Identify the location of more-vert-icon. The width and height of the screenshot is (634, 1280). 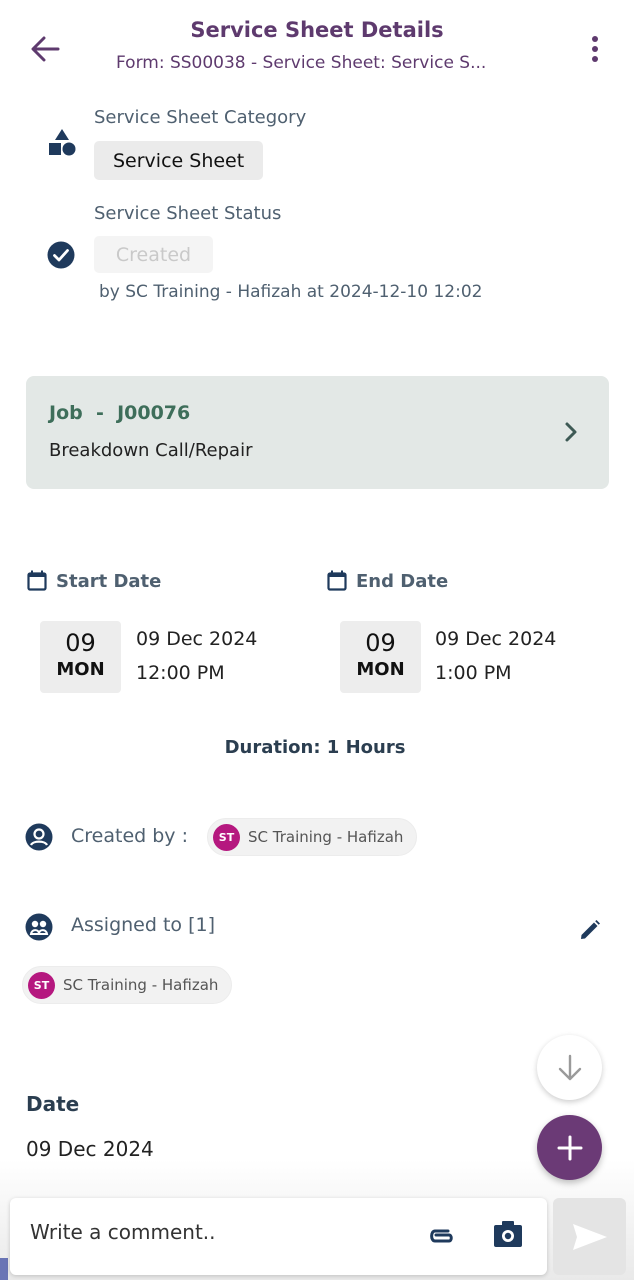
(595, 39).